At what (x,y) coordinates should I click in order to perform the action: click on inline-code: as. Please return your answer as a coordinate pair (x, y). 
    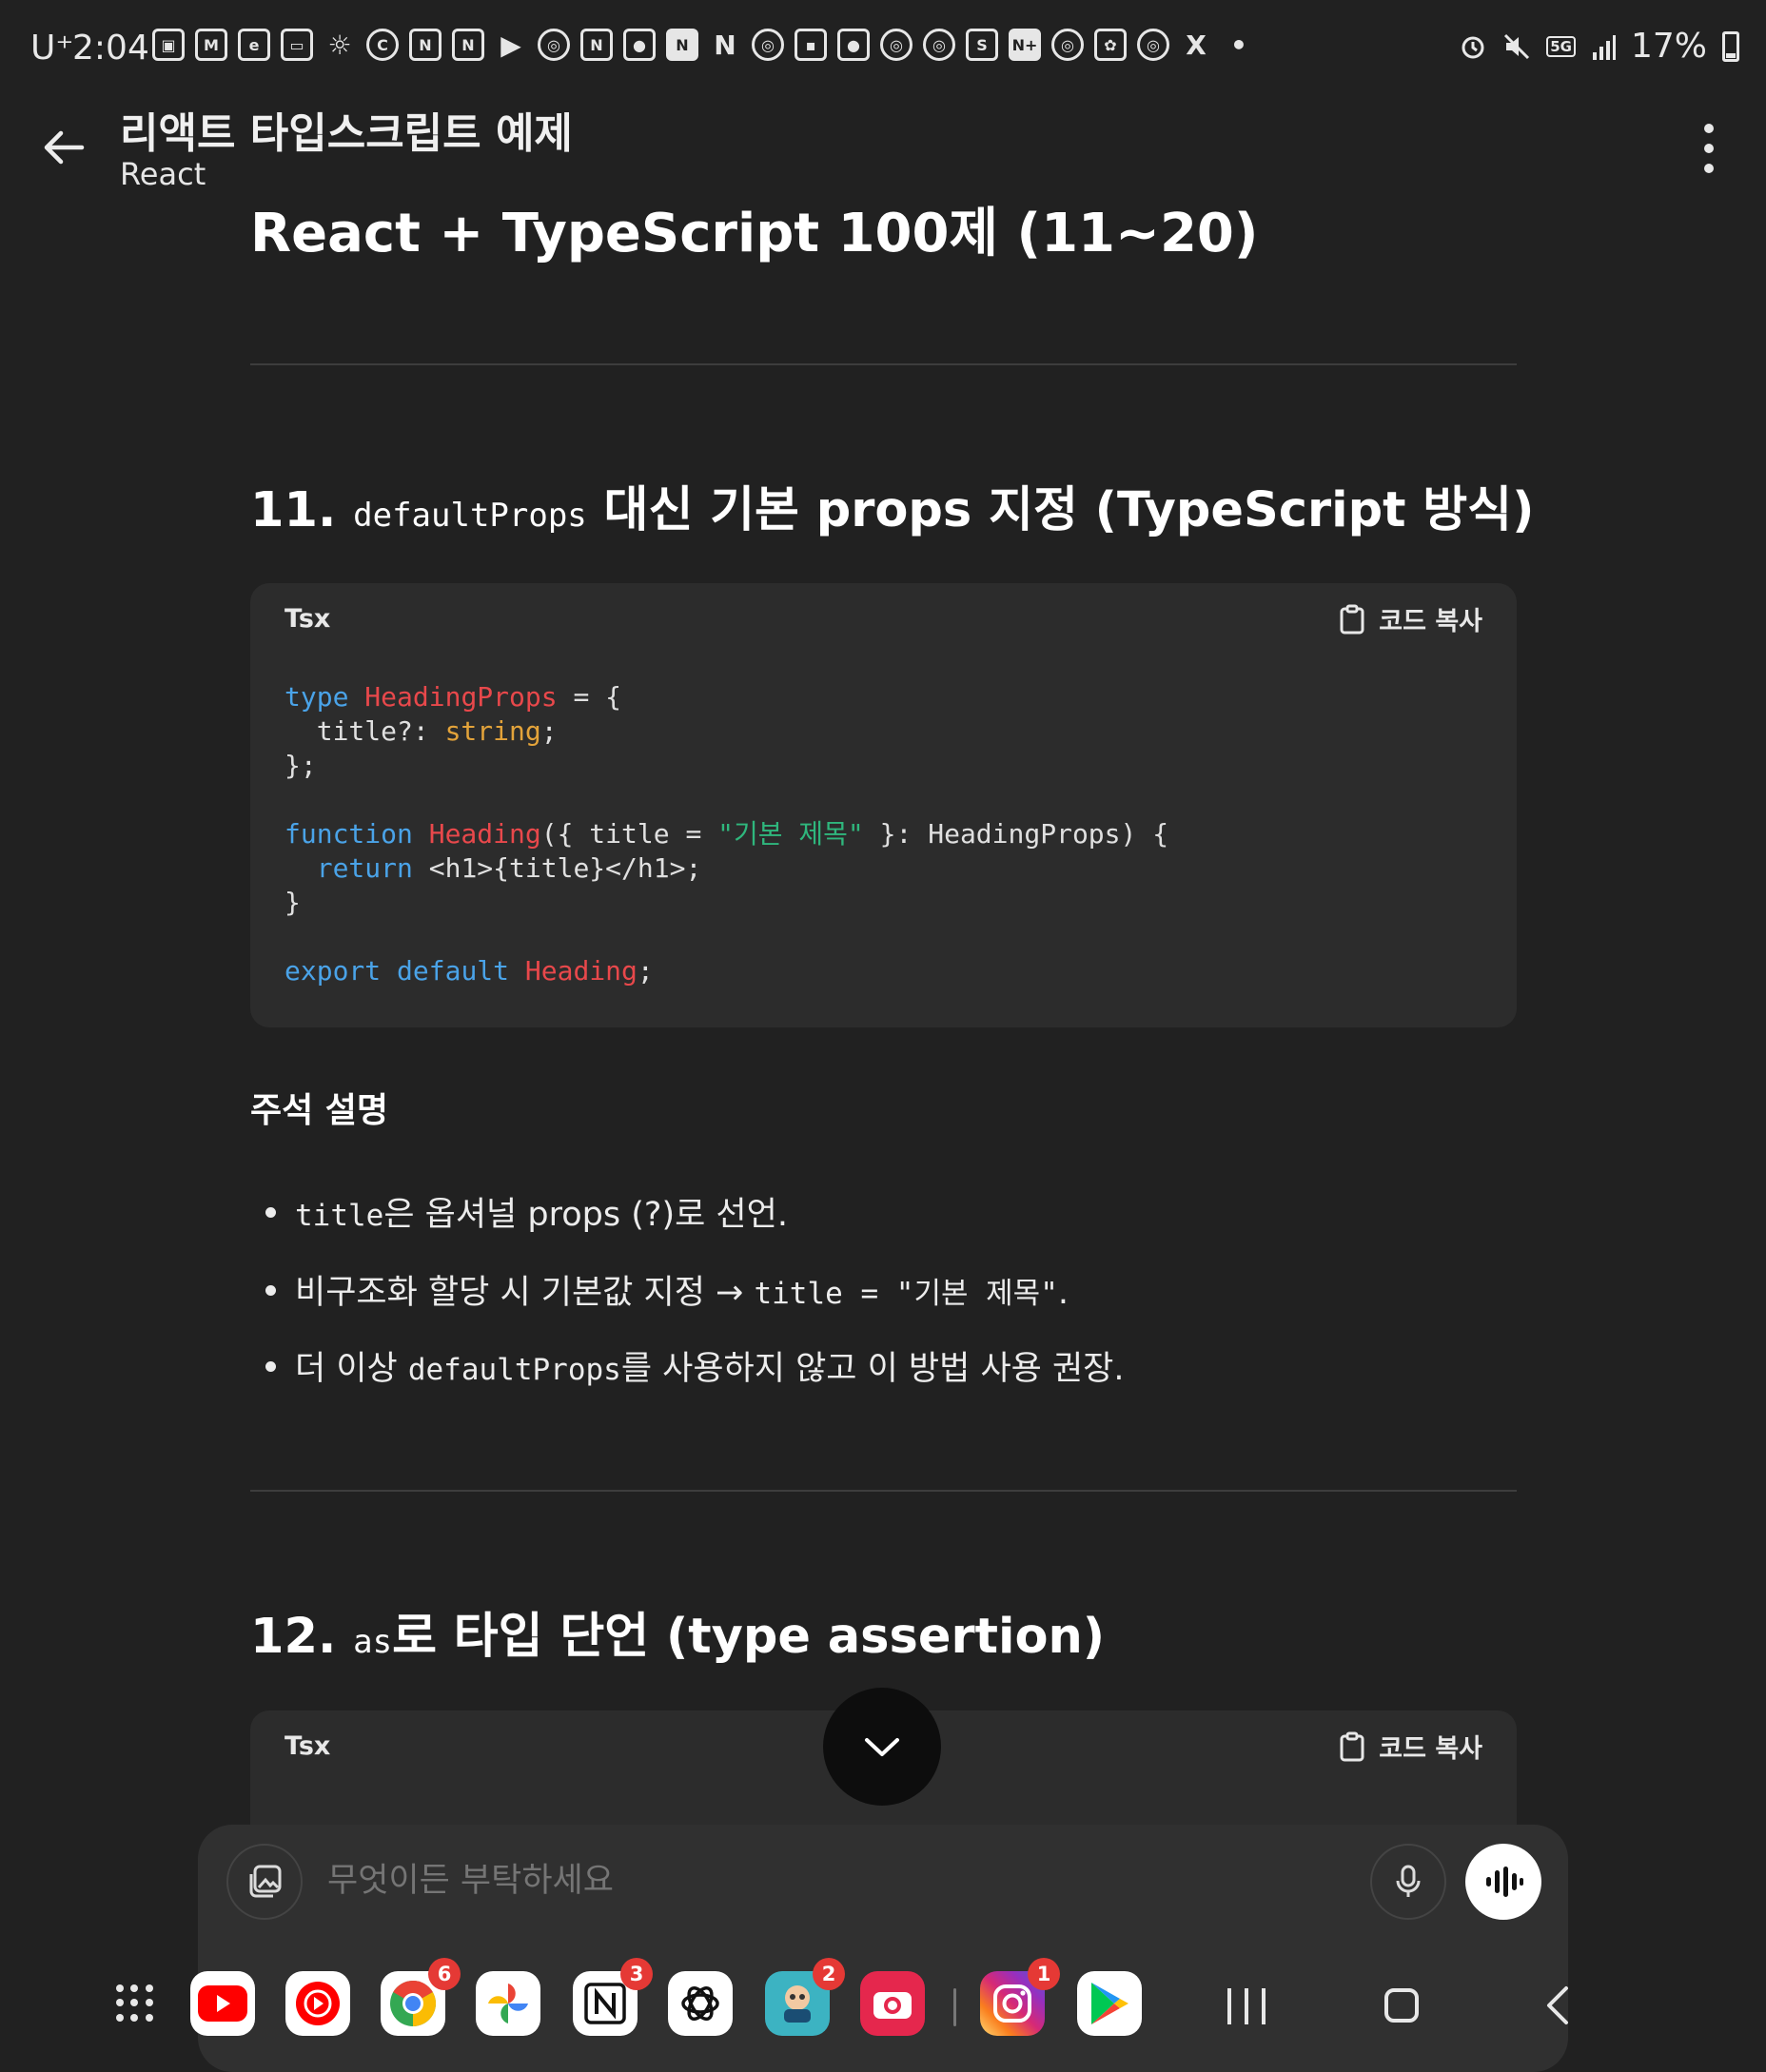
    Looking at the image, I should click on (373, 1642).